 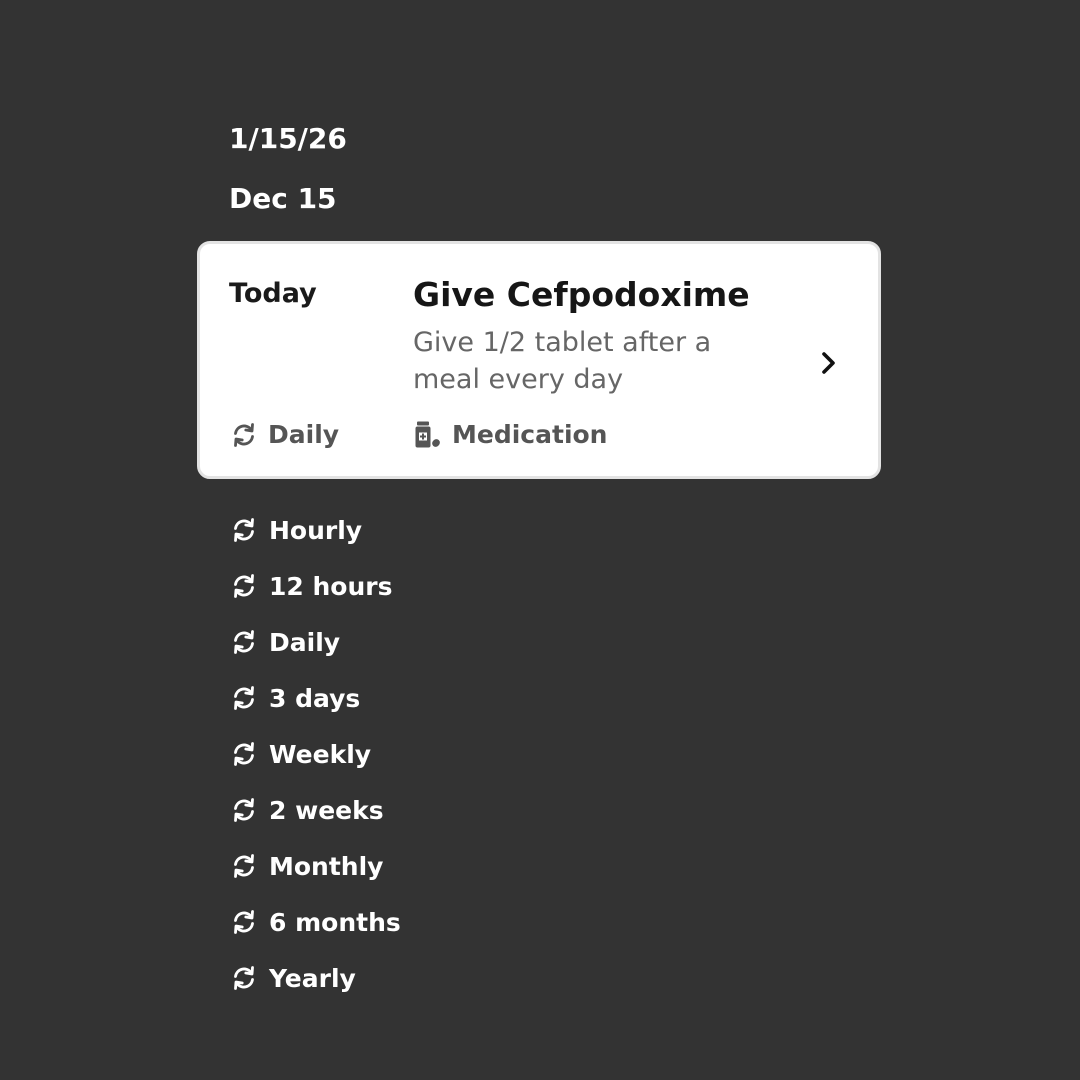 What do you see at coordinates (305, 642) in the screenshot?
I see `frequency-option-label: Daily` at bounding box center [305, 642].